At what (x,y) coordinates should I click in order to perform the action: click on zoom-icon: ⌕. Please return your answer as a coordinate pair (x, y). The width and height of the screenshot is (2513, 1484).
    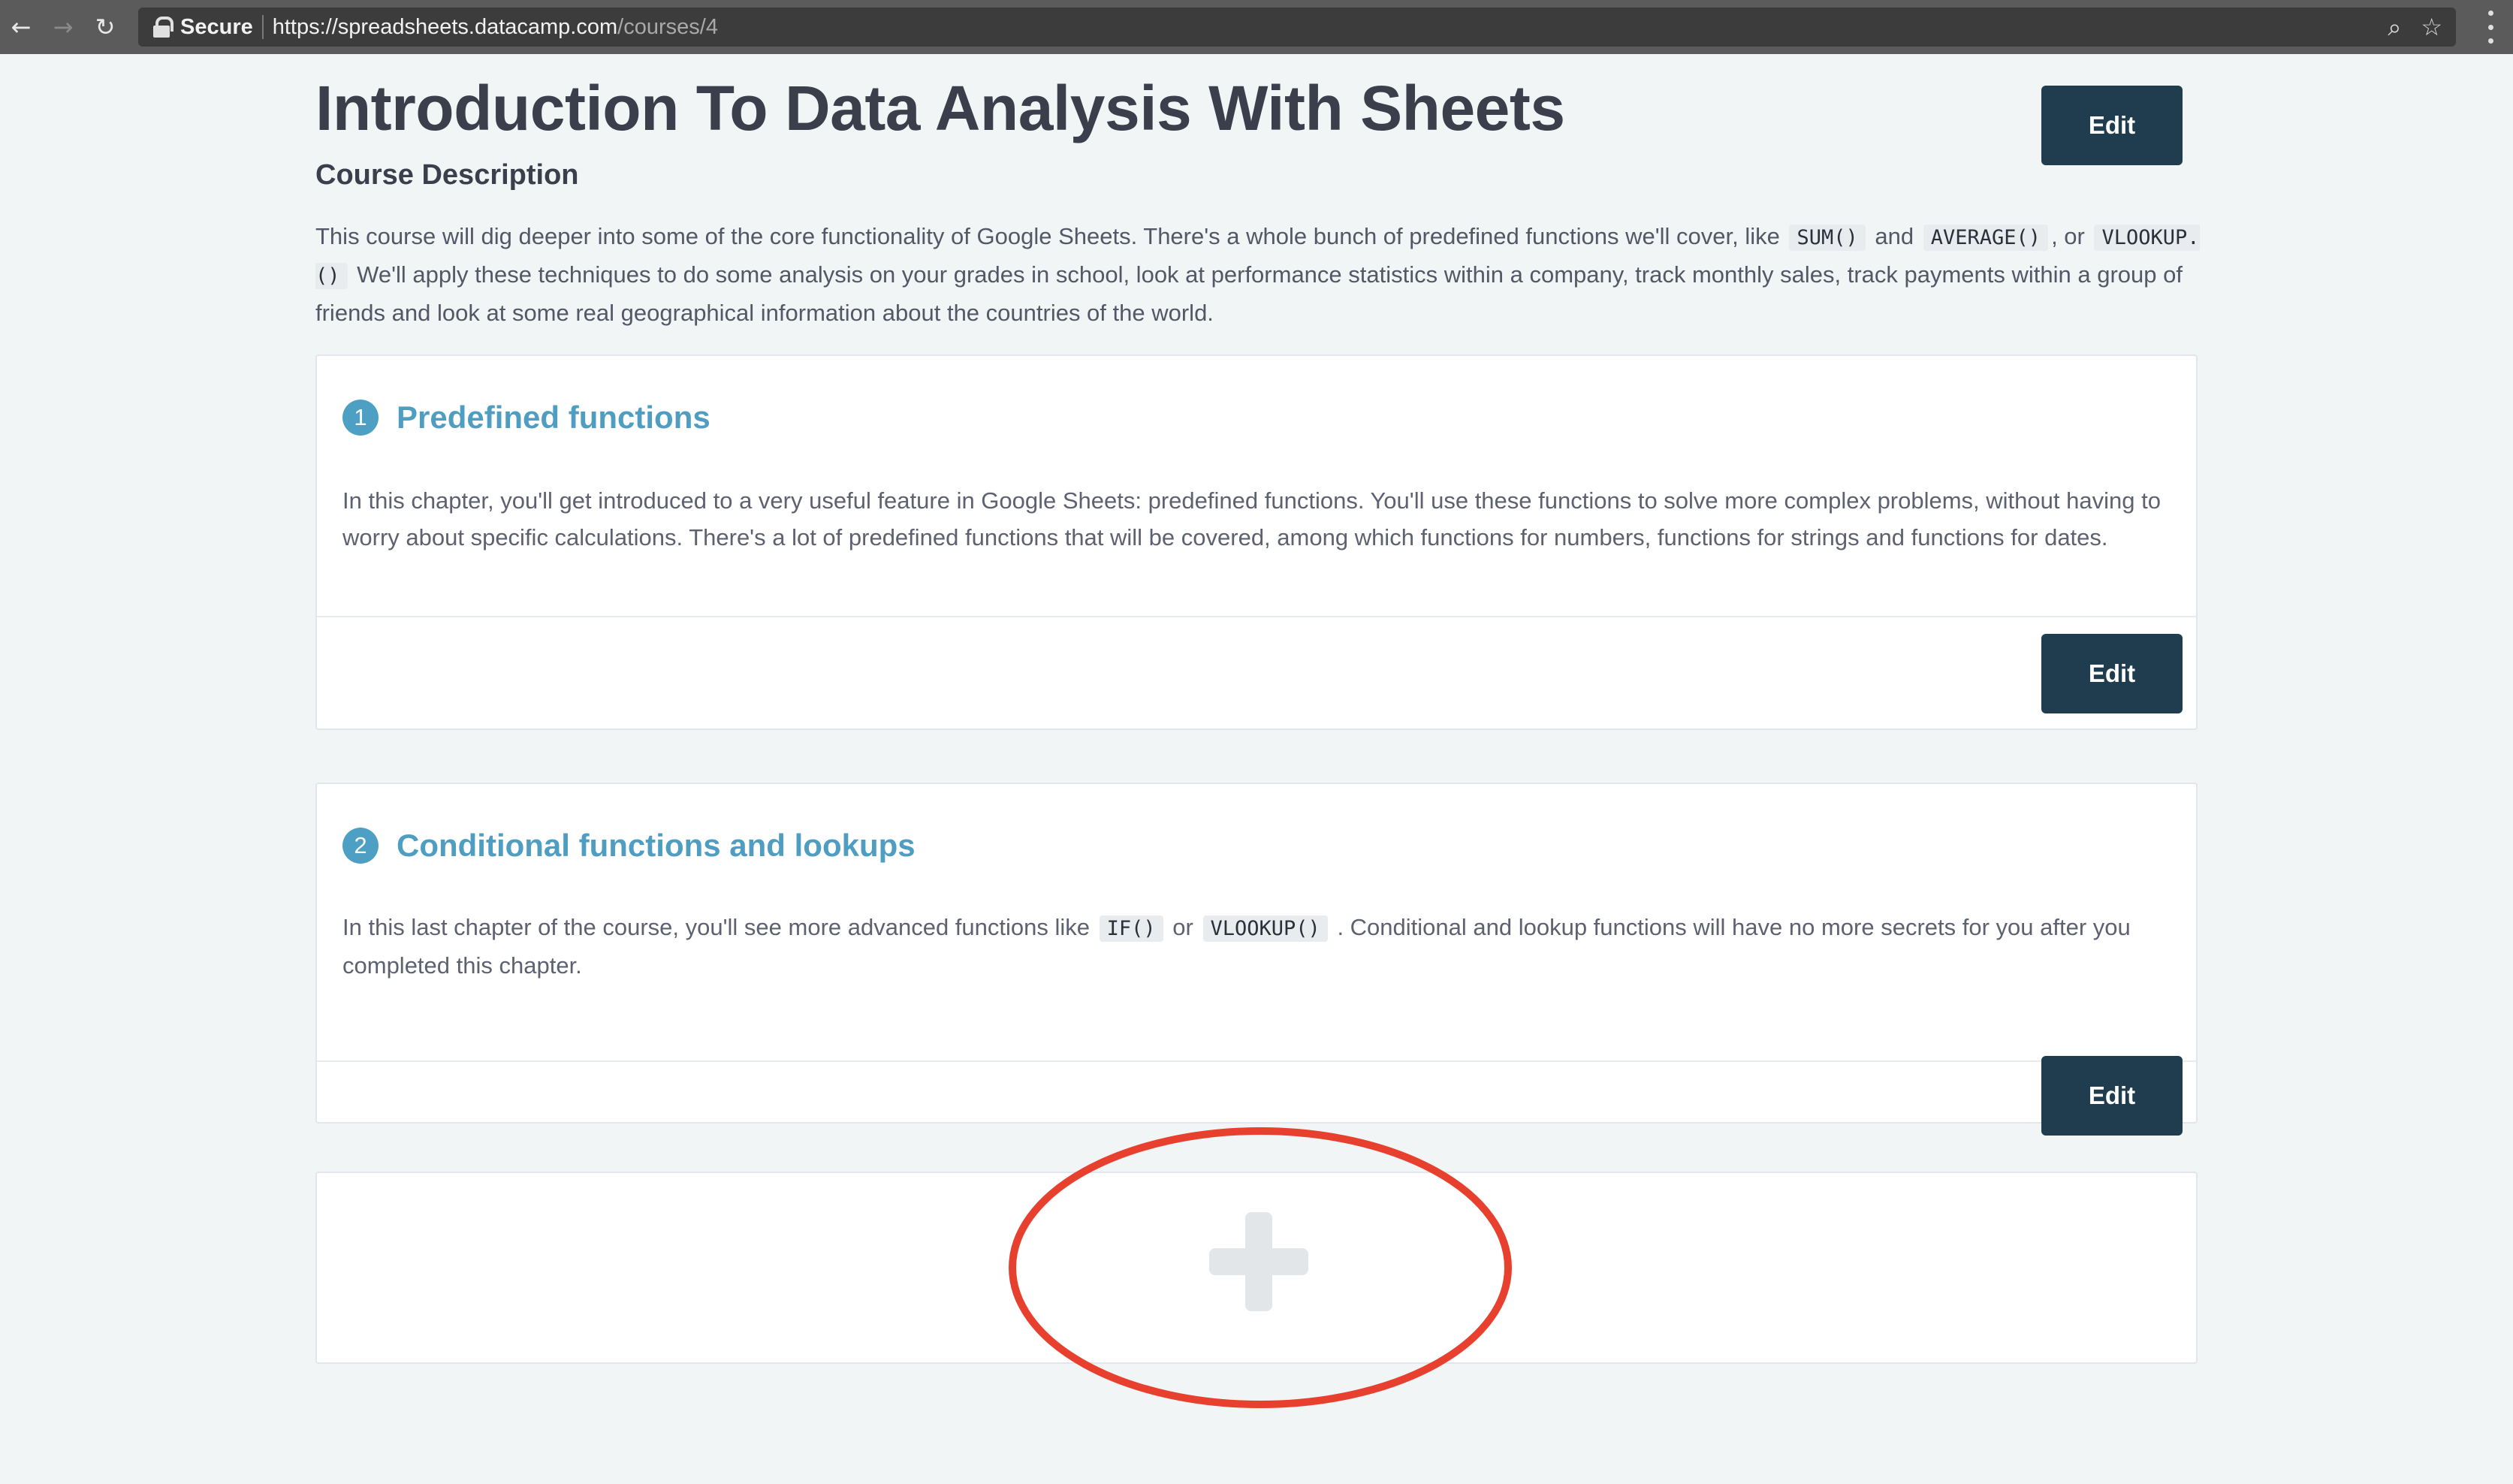
    Looking at the image, I should click on (2394, 27).